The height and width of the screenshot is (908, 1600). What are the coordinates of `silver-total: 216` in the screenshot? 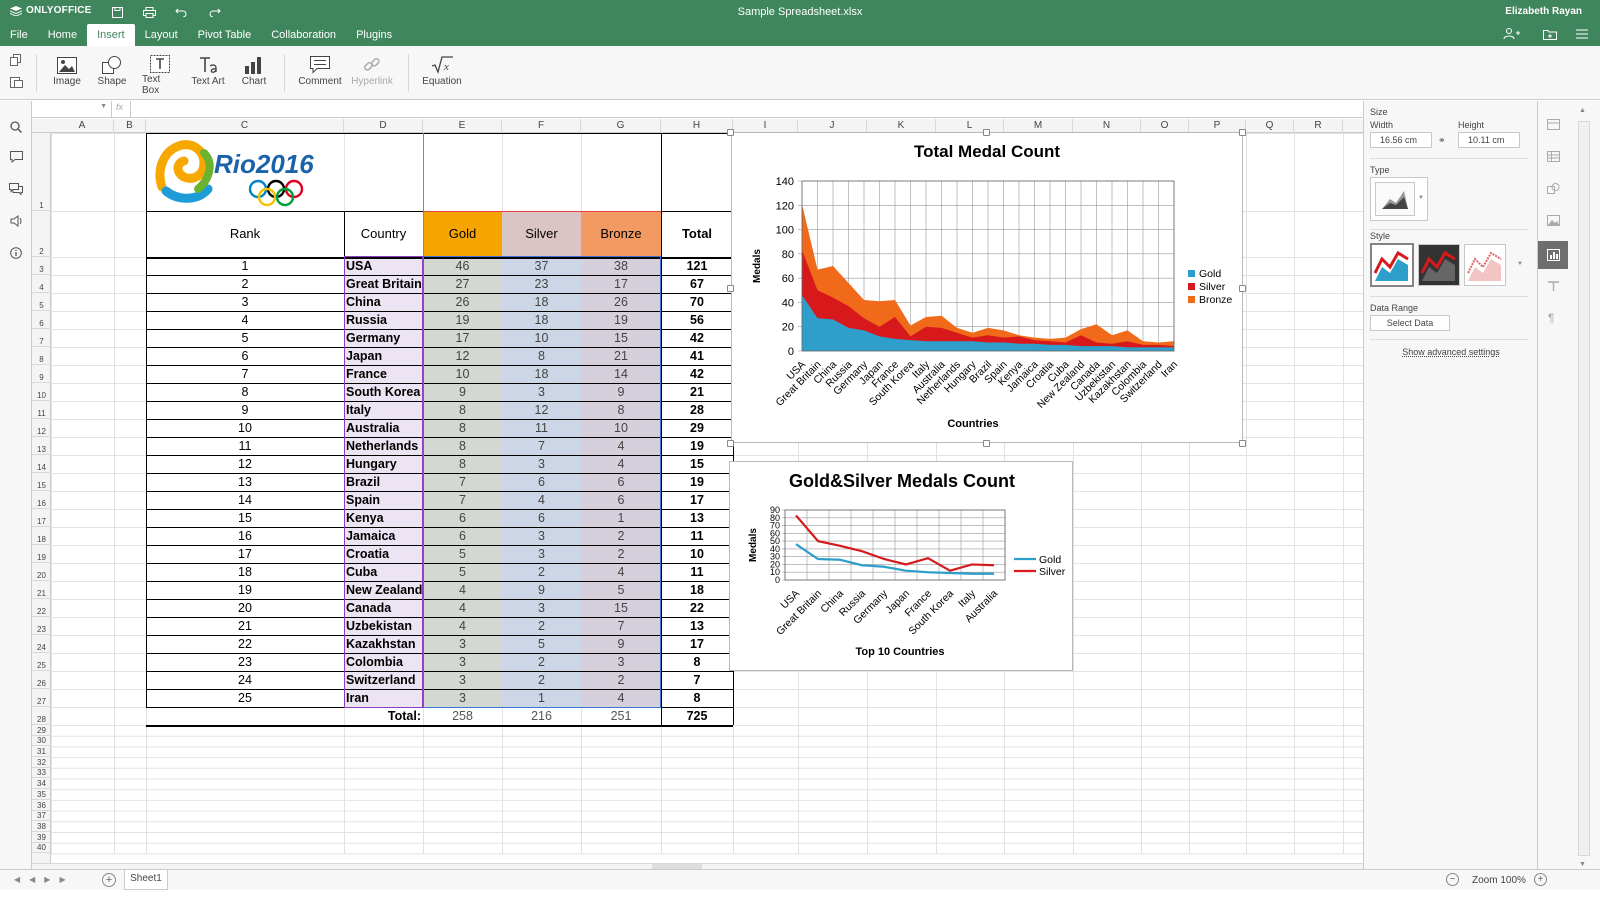 It's located at (541, 716).